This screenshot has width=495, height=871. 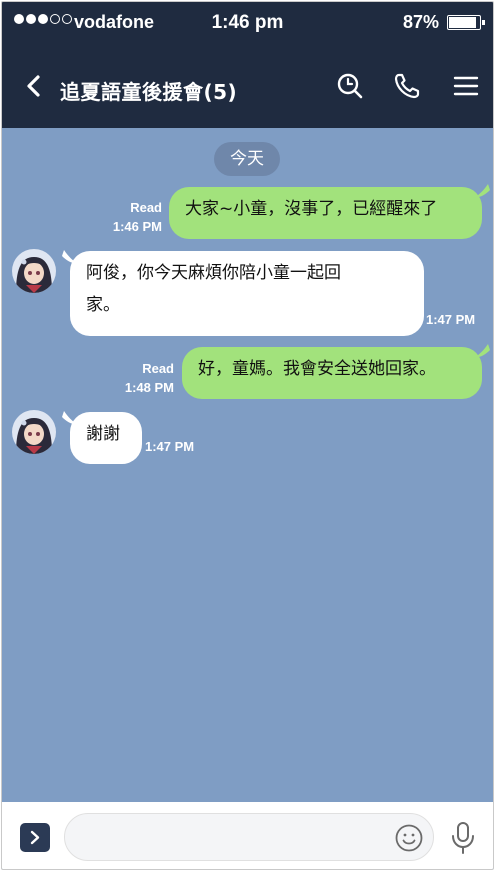 I want to click on date-separator: 今天, so click(x=247, y=159).